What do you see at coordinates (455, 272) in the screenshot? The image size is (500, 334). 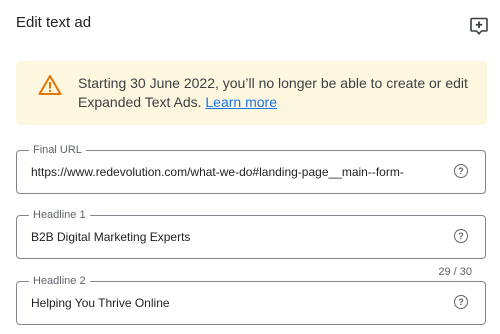 I see `headline-1-char-counter: 29 / 30` at bounding box center [455, 272].